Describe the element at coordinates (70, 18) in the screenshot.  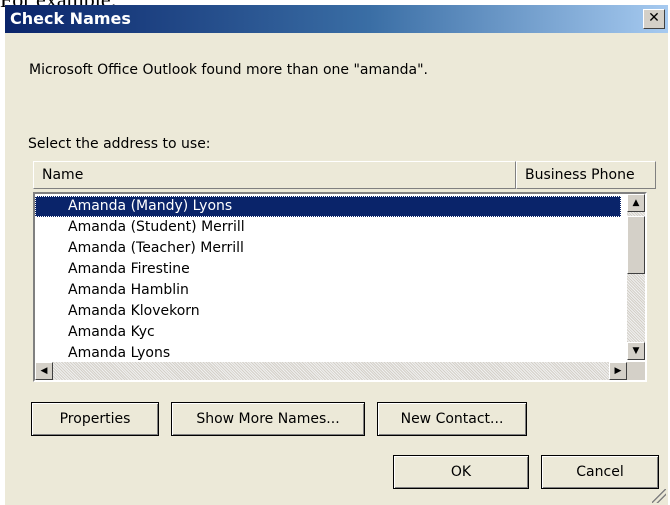
I see `dialog-title: Check Names` at that location.